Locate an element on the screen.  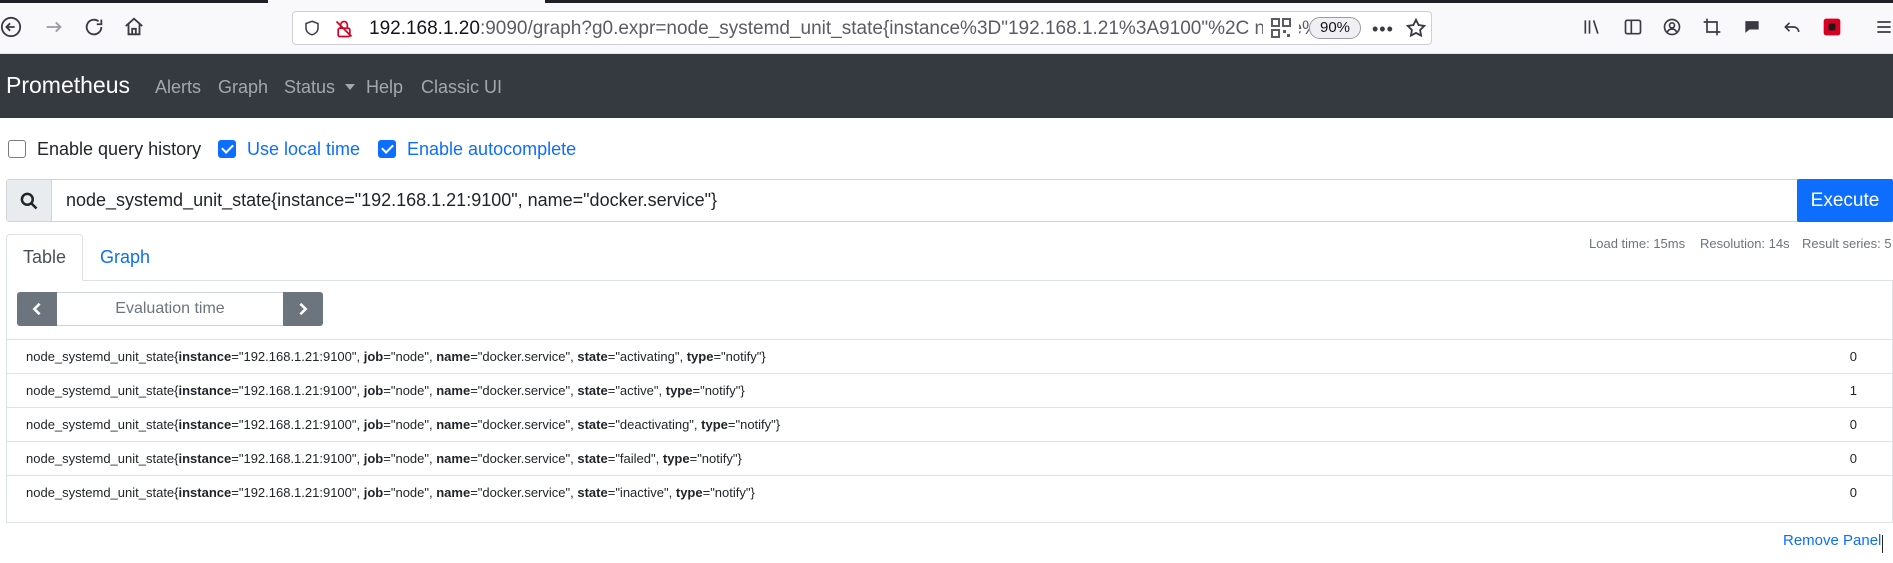
back-button is located at coordinates (14, 27).